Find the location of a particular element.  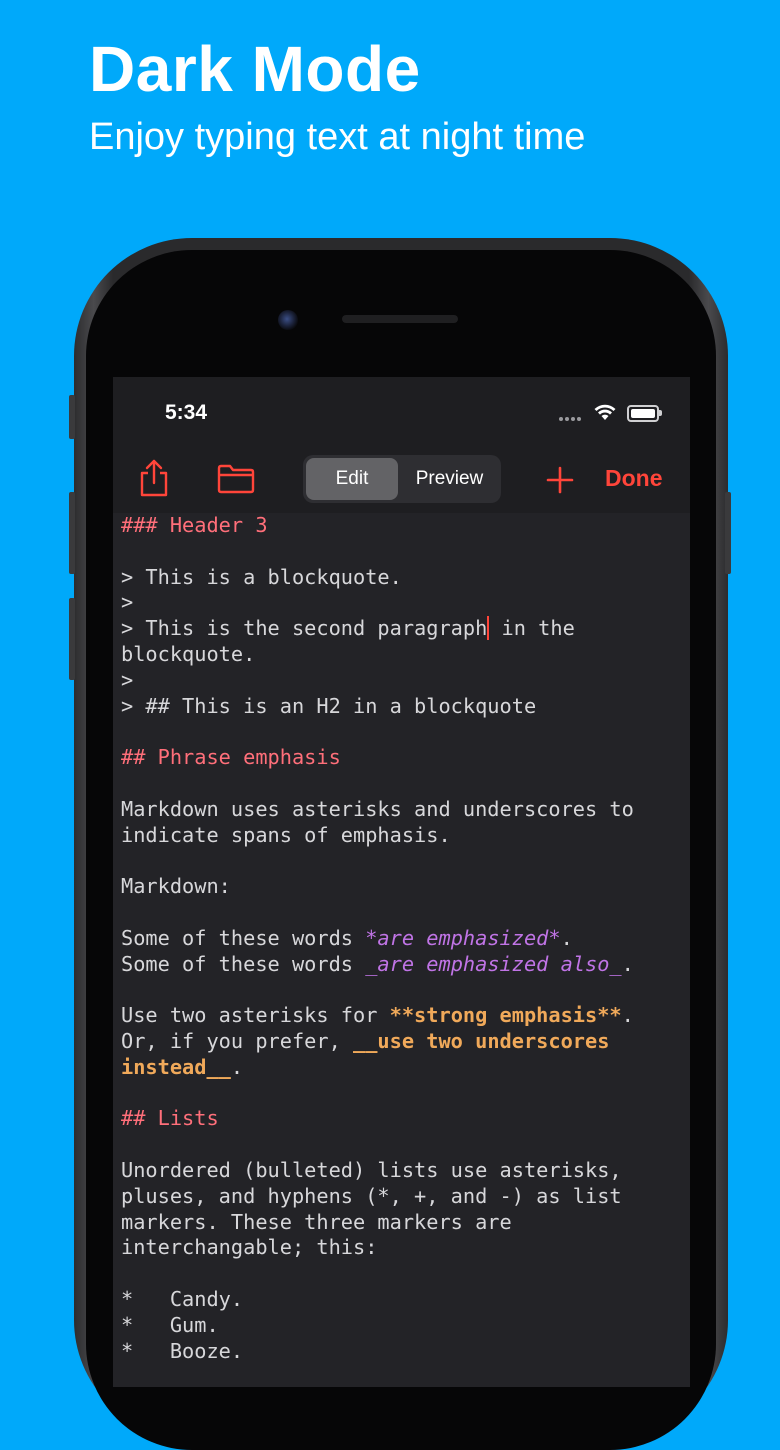

editor-line: interchangable; this: is located at coordinates (249, 1247).